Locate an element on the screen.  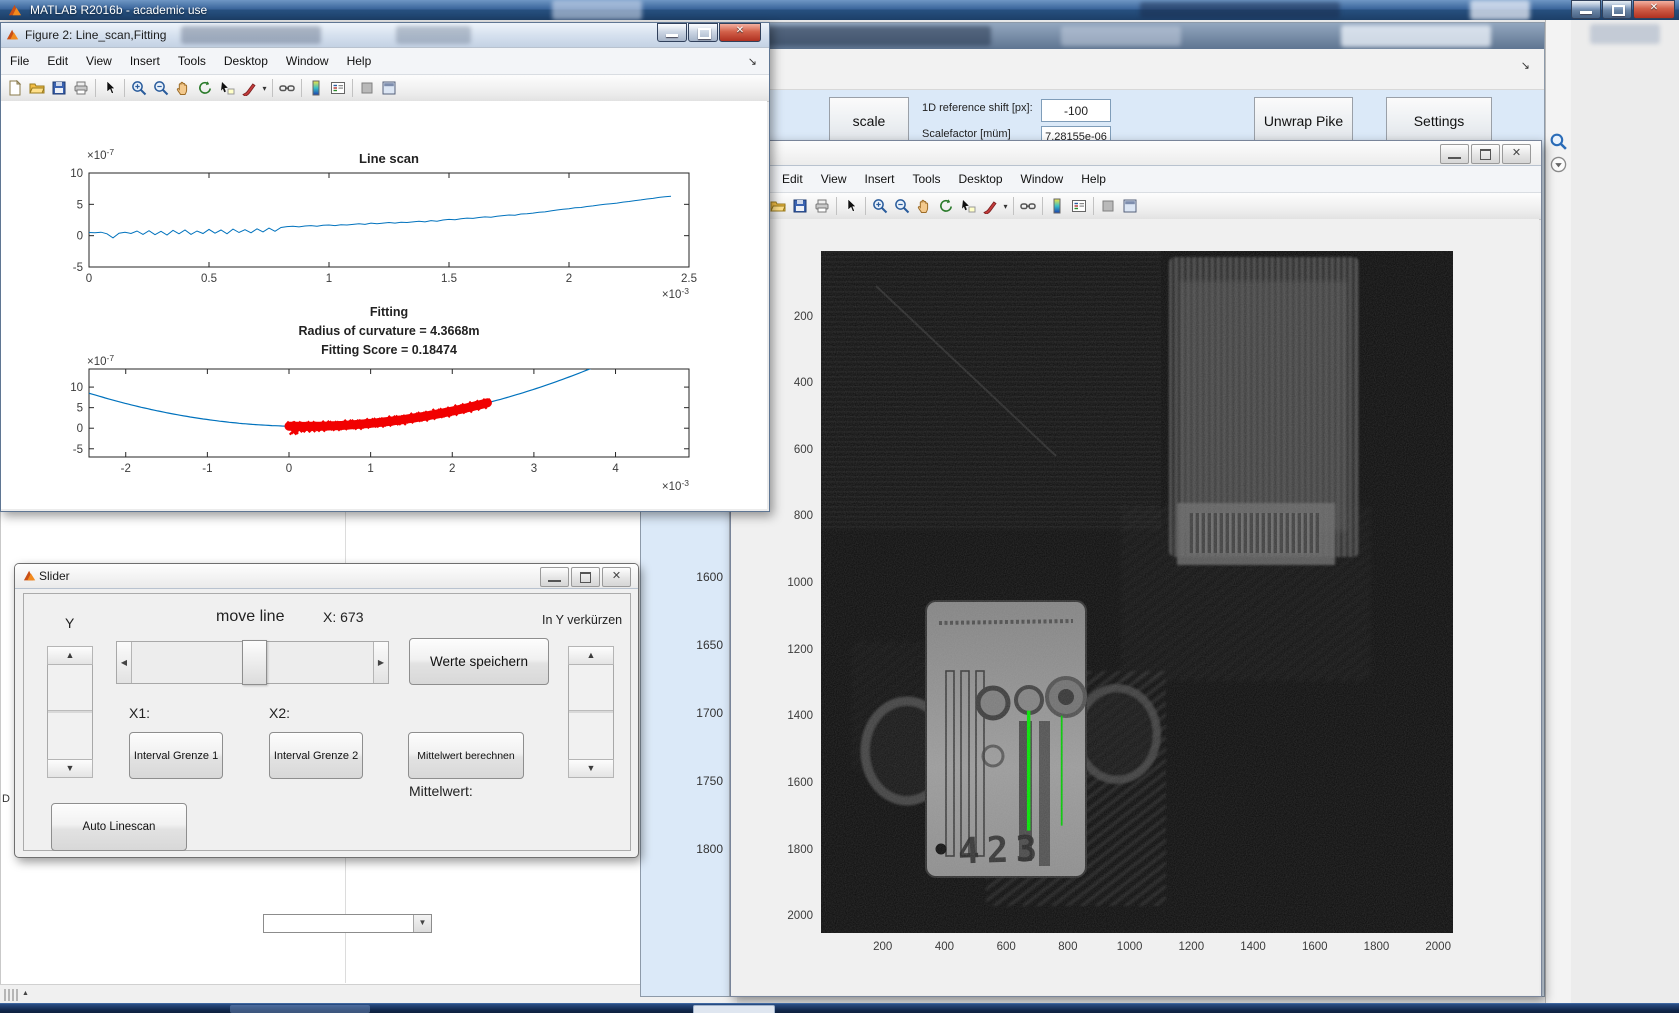
window-grip: ▲ is located at coordinates (24, 995).